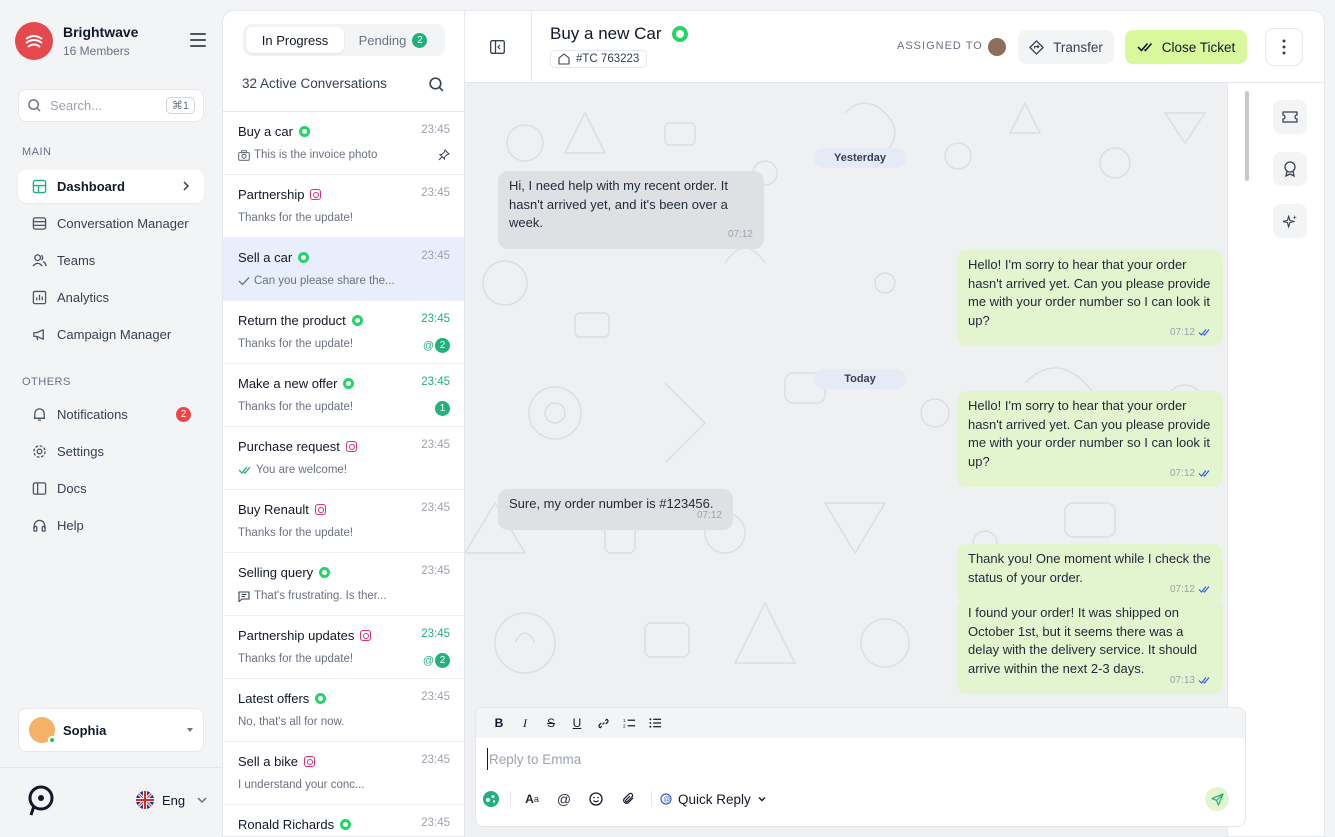 The width and height of the screenshot is (1335, 837). What do you see at coordinates (655, 723) in the screenshot?
I see `bullet-list-icon` at bounding box center [655, 723].